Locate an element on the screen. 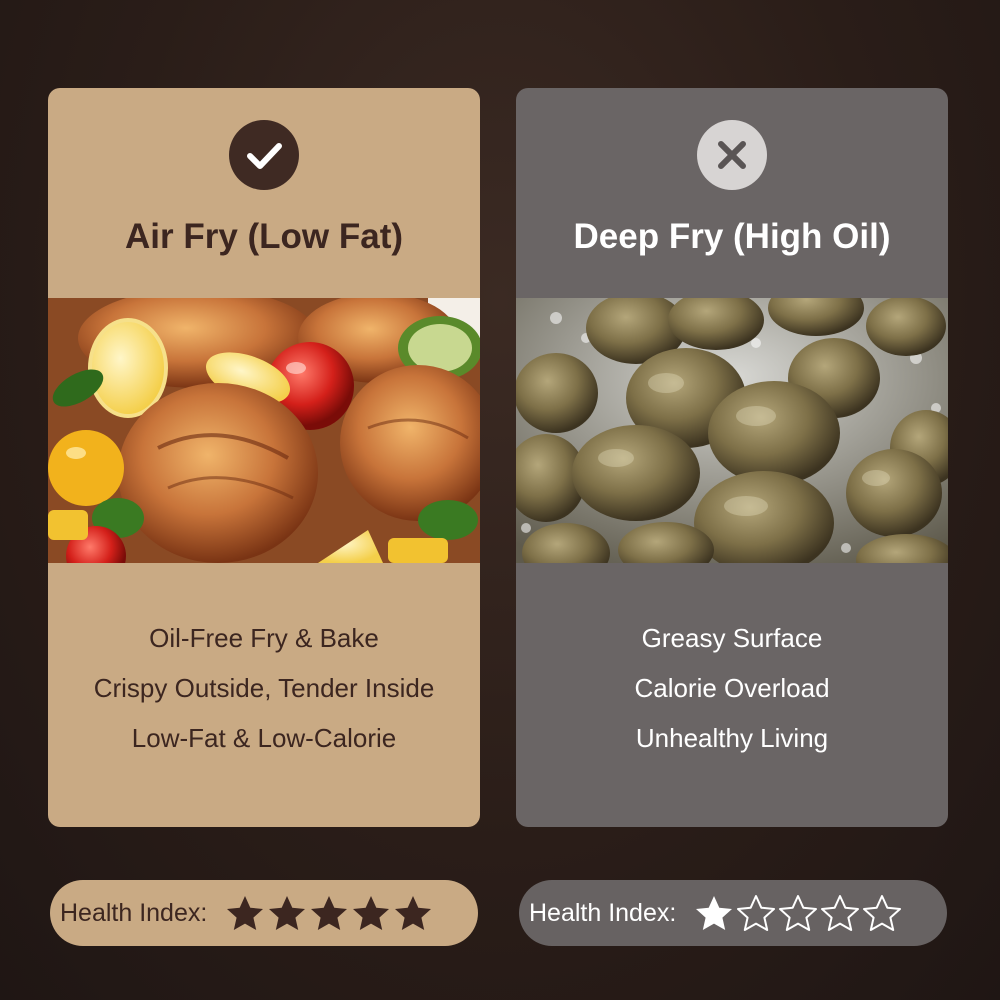 This screenshot has width=1000, height=1000. deep-fried-balls-photo is located at coordinates (732, 430).